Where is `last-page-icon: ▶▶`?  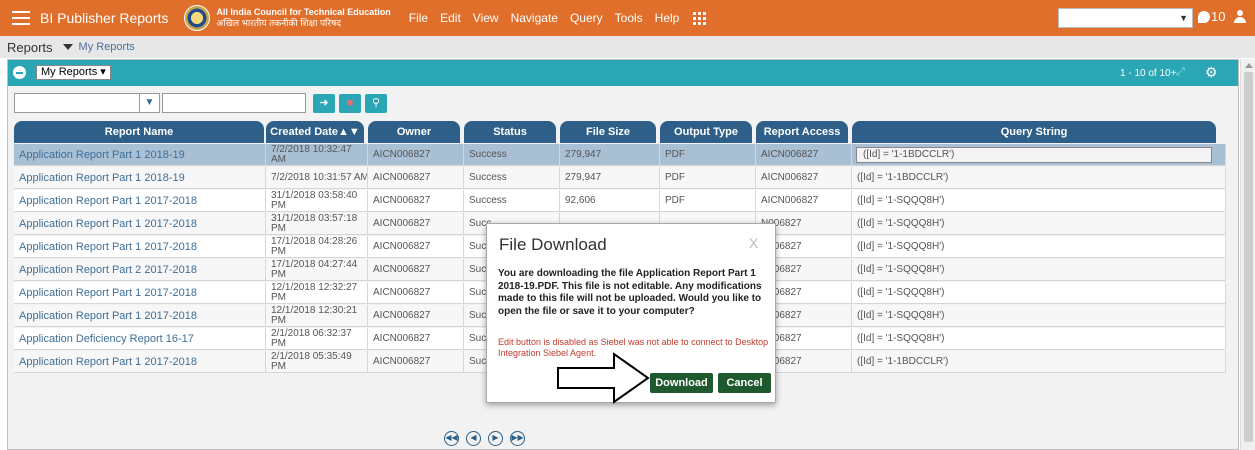 last-page-icon: ▶▶ is located at coordinates (517, 438).